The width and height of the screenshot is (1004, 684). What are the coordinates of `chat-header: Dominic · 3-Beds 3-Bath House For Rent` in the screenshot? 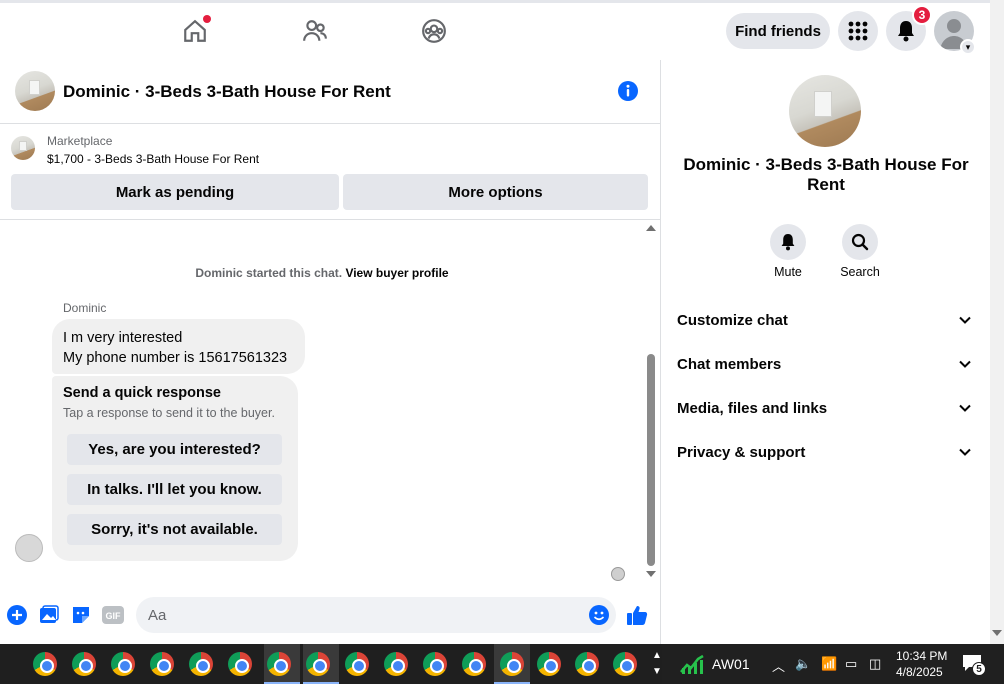 It's located at (330, 92).